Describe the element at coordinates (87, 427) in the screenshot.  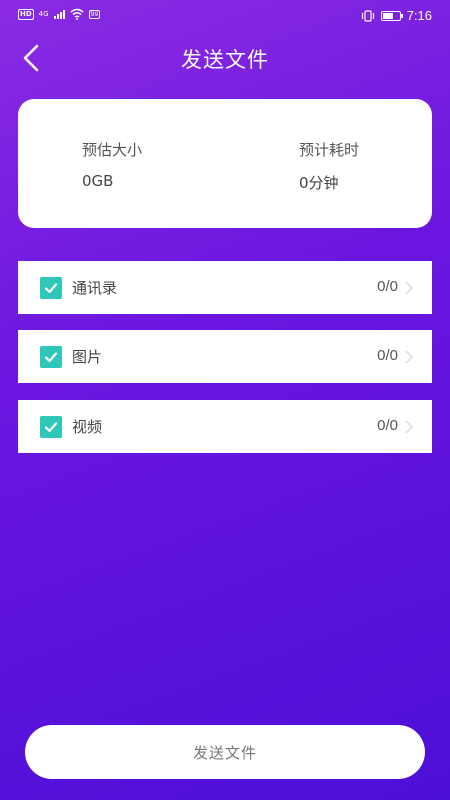
I see `item-label: 视频` at that location.